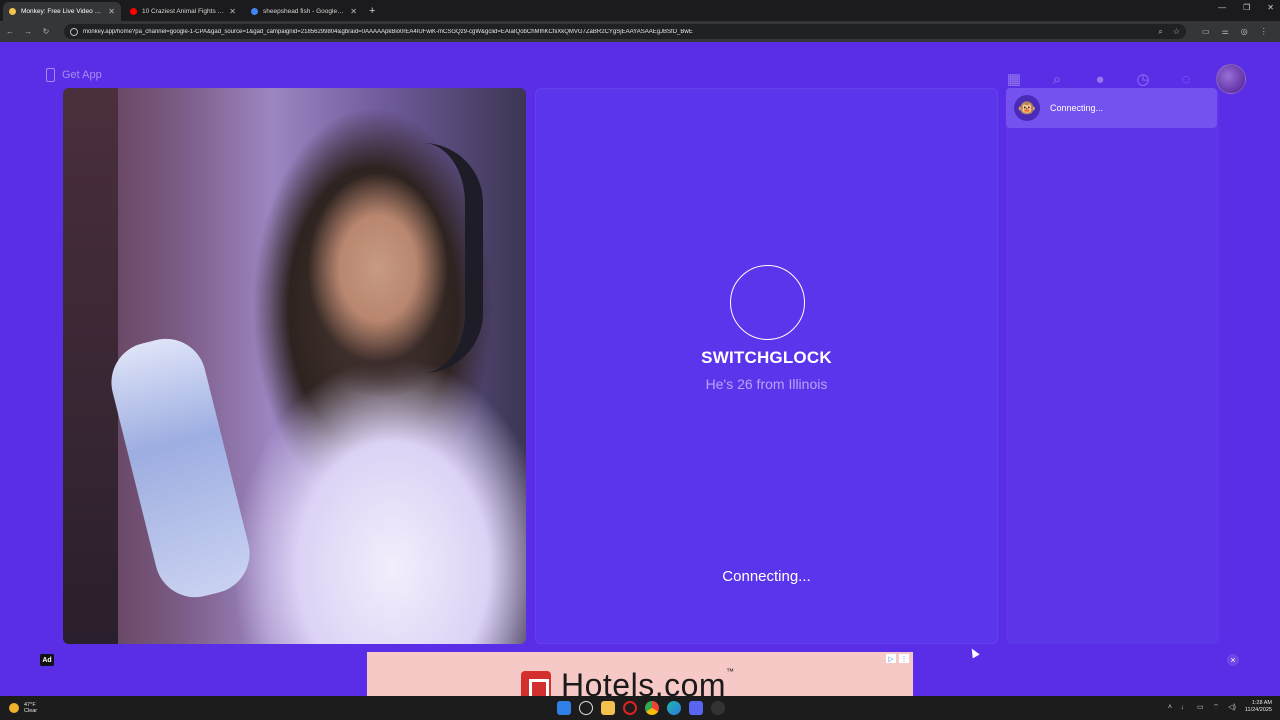 Image resolution: width=1280 pixels, height=720 pixels. Describe the element at coordinates (608, 708) in the screenshot. I see `file-explorer-icon` at that location.